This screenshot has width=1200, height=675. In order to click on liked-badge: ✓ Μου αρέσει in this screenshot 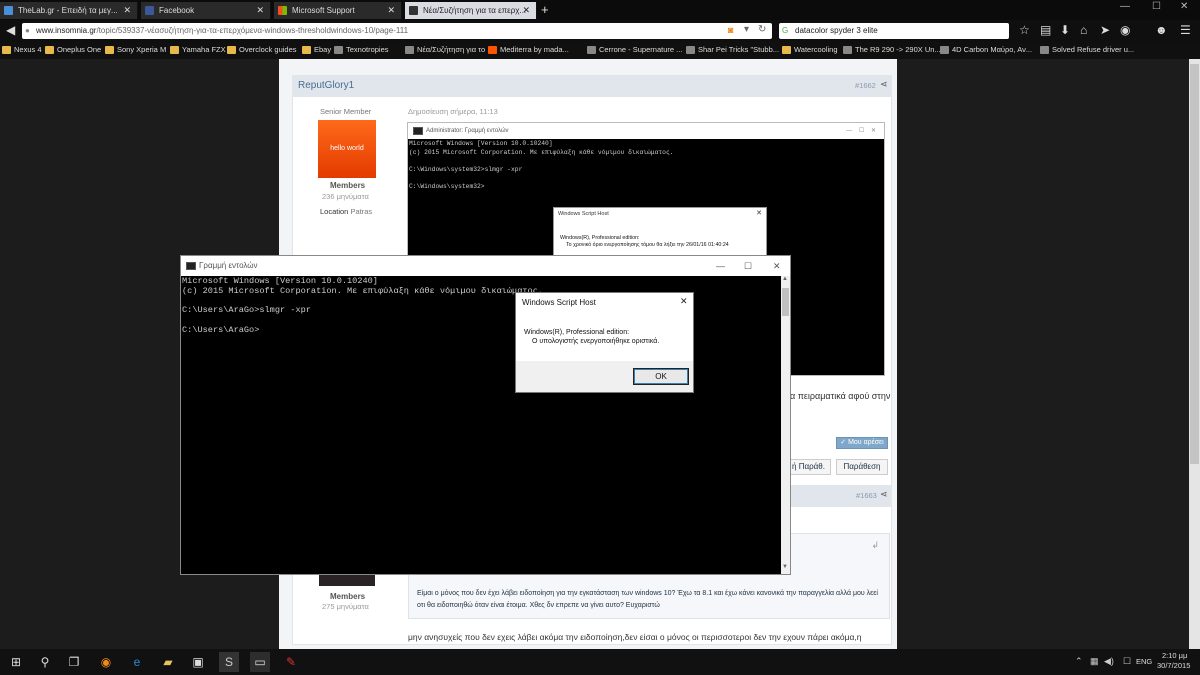, I will do `click(862, 443)`.